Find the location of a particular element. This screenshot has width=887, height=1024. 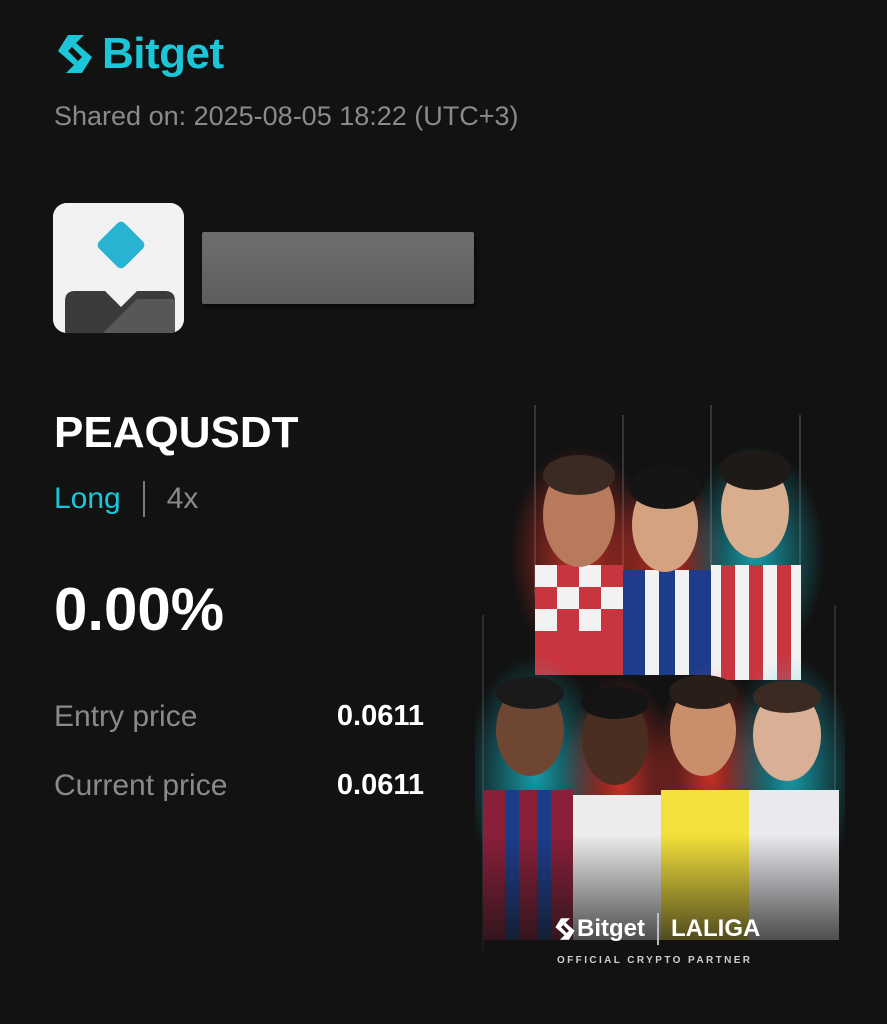

default-avatar-icon is located at coordinates (118, 268).